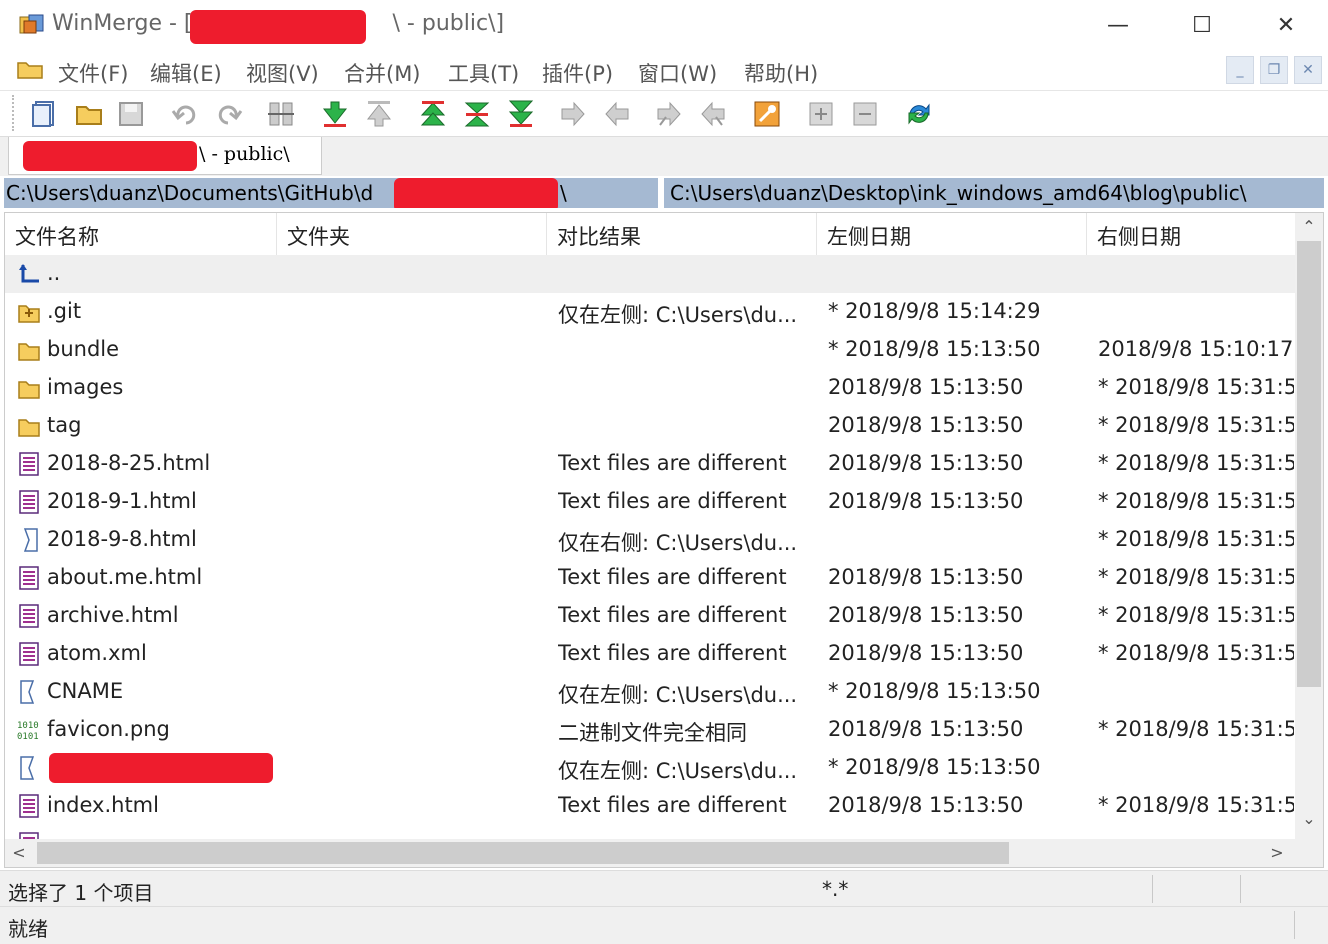 The width and height of the screenshot is (1328, 944). What do you see at coordinates (28, 731) in the screenshot?
I see `binary-icon: 10100101` at bounding box center [28, 731].